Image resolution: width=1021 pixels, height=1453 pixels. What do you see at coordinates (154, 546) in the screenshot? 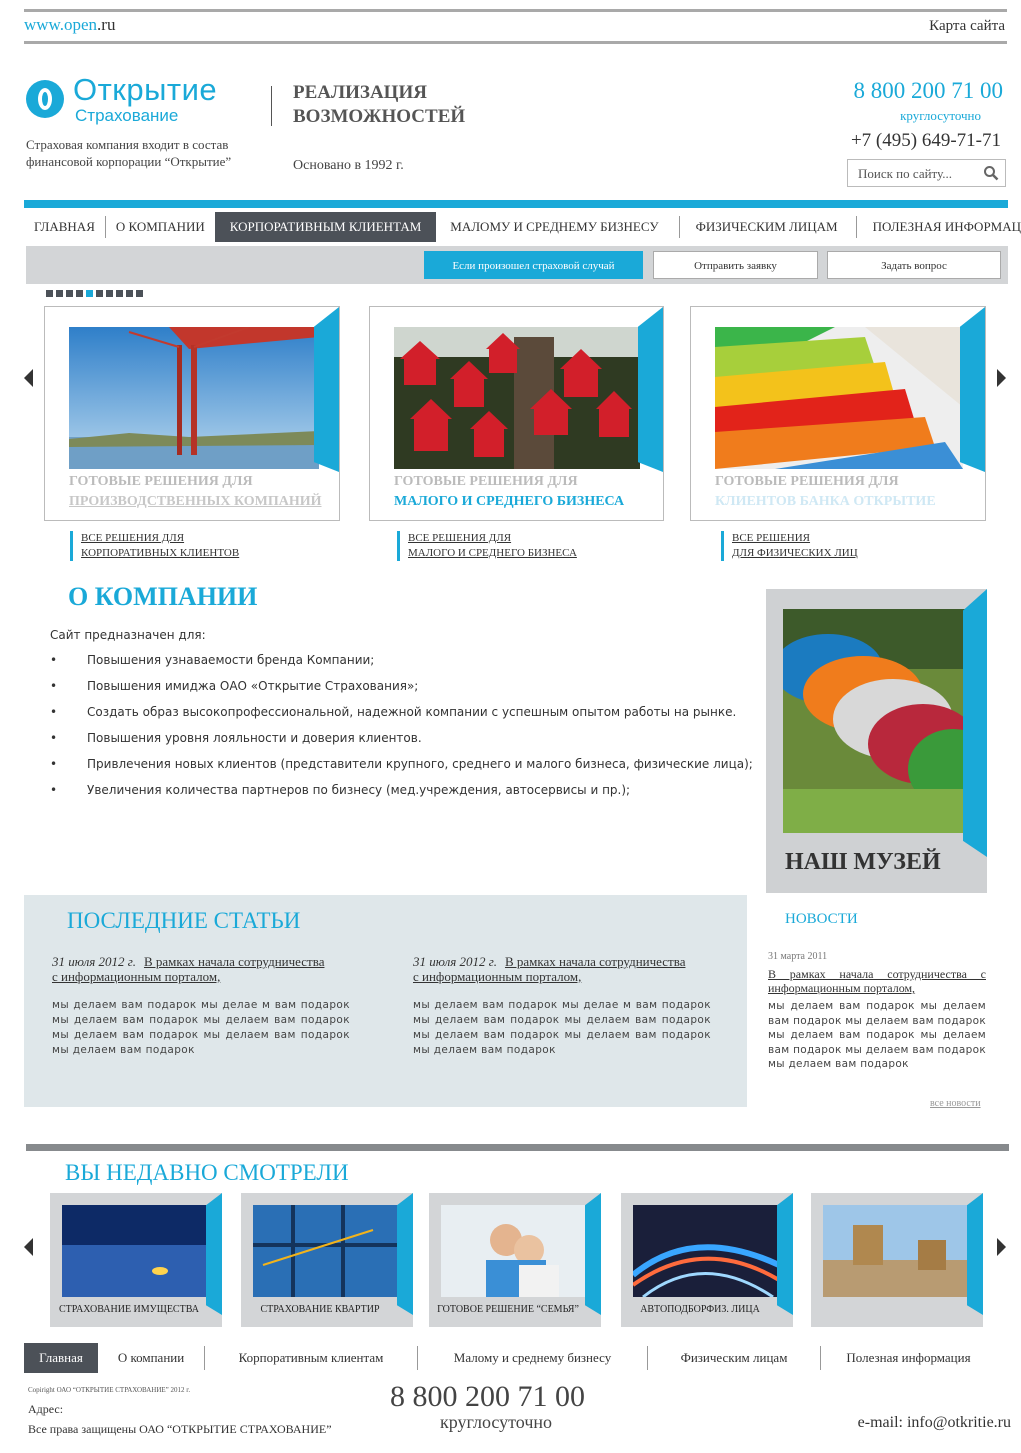
I see `corporate-solutions-link: ВСЕ РЕШЕНИЯ ДЛЯ КОРПОРАТИВНЫХ КЛИЕНТОВ` at bounding box center [154, 546].